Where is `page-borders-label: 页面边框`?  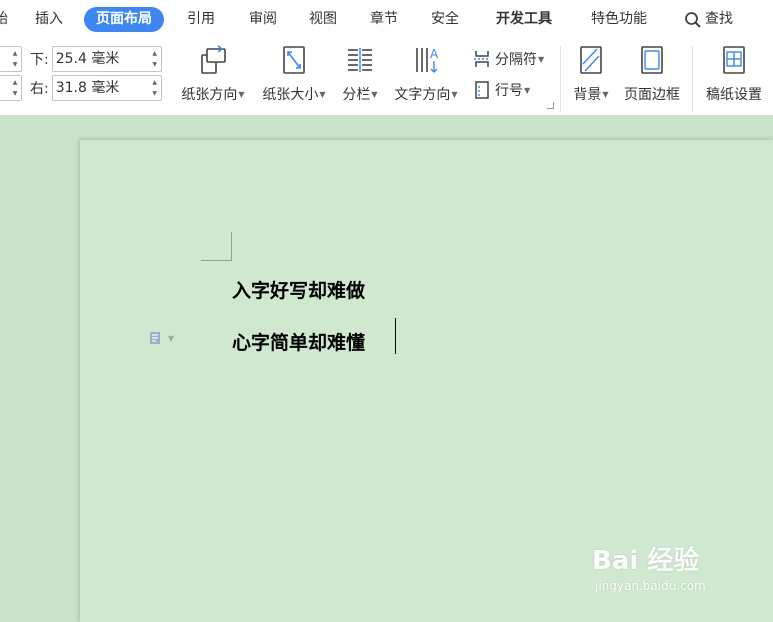 page-borders-label: 页面边框 is located at coordinates (652, 95).